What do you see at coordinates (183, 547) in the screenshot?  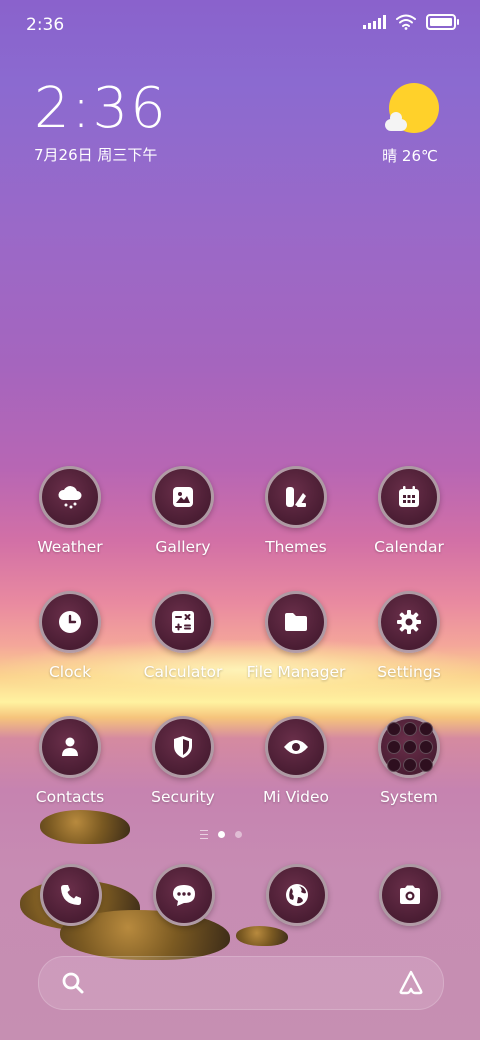 I see `app-label: Gallery` at bounding box center [183, 547].